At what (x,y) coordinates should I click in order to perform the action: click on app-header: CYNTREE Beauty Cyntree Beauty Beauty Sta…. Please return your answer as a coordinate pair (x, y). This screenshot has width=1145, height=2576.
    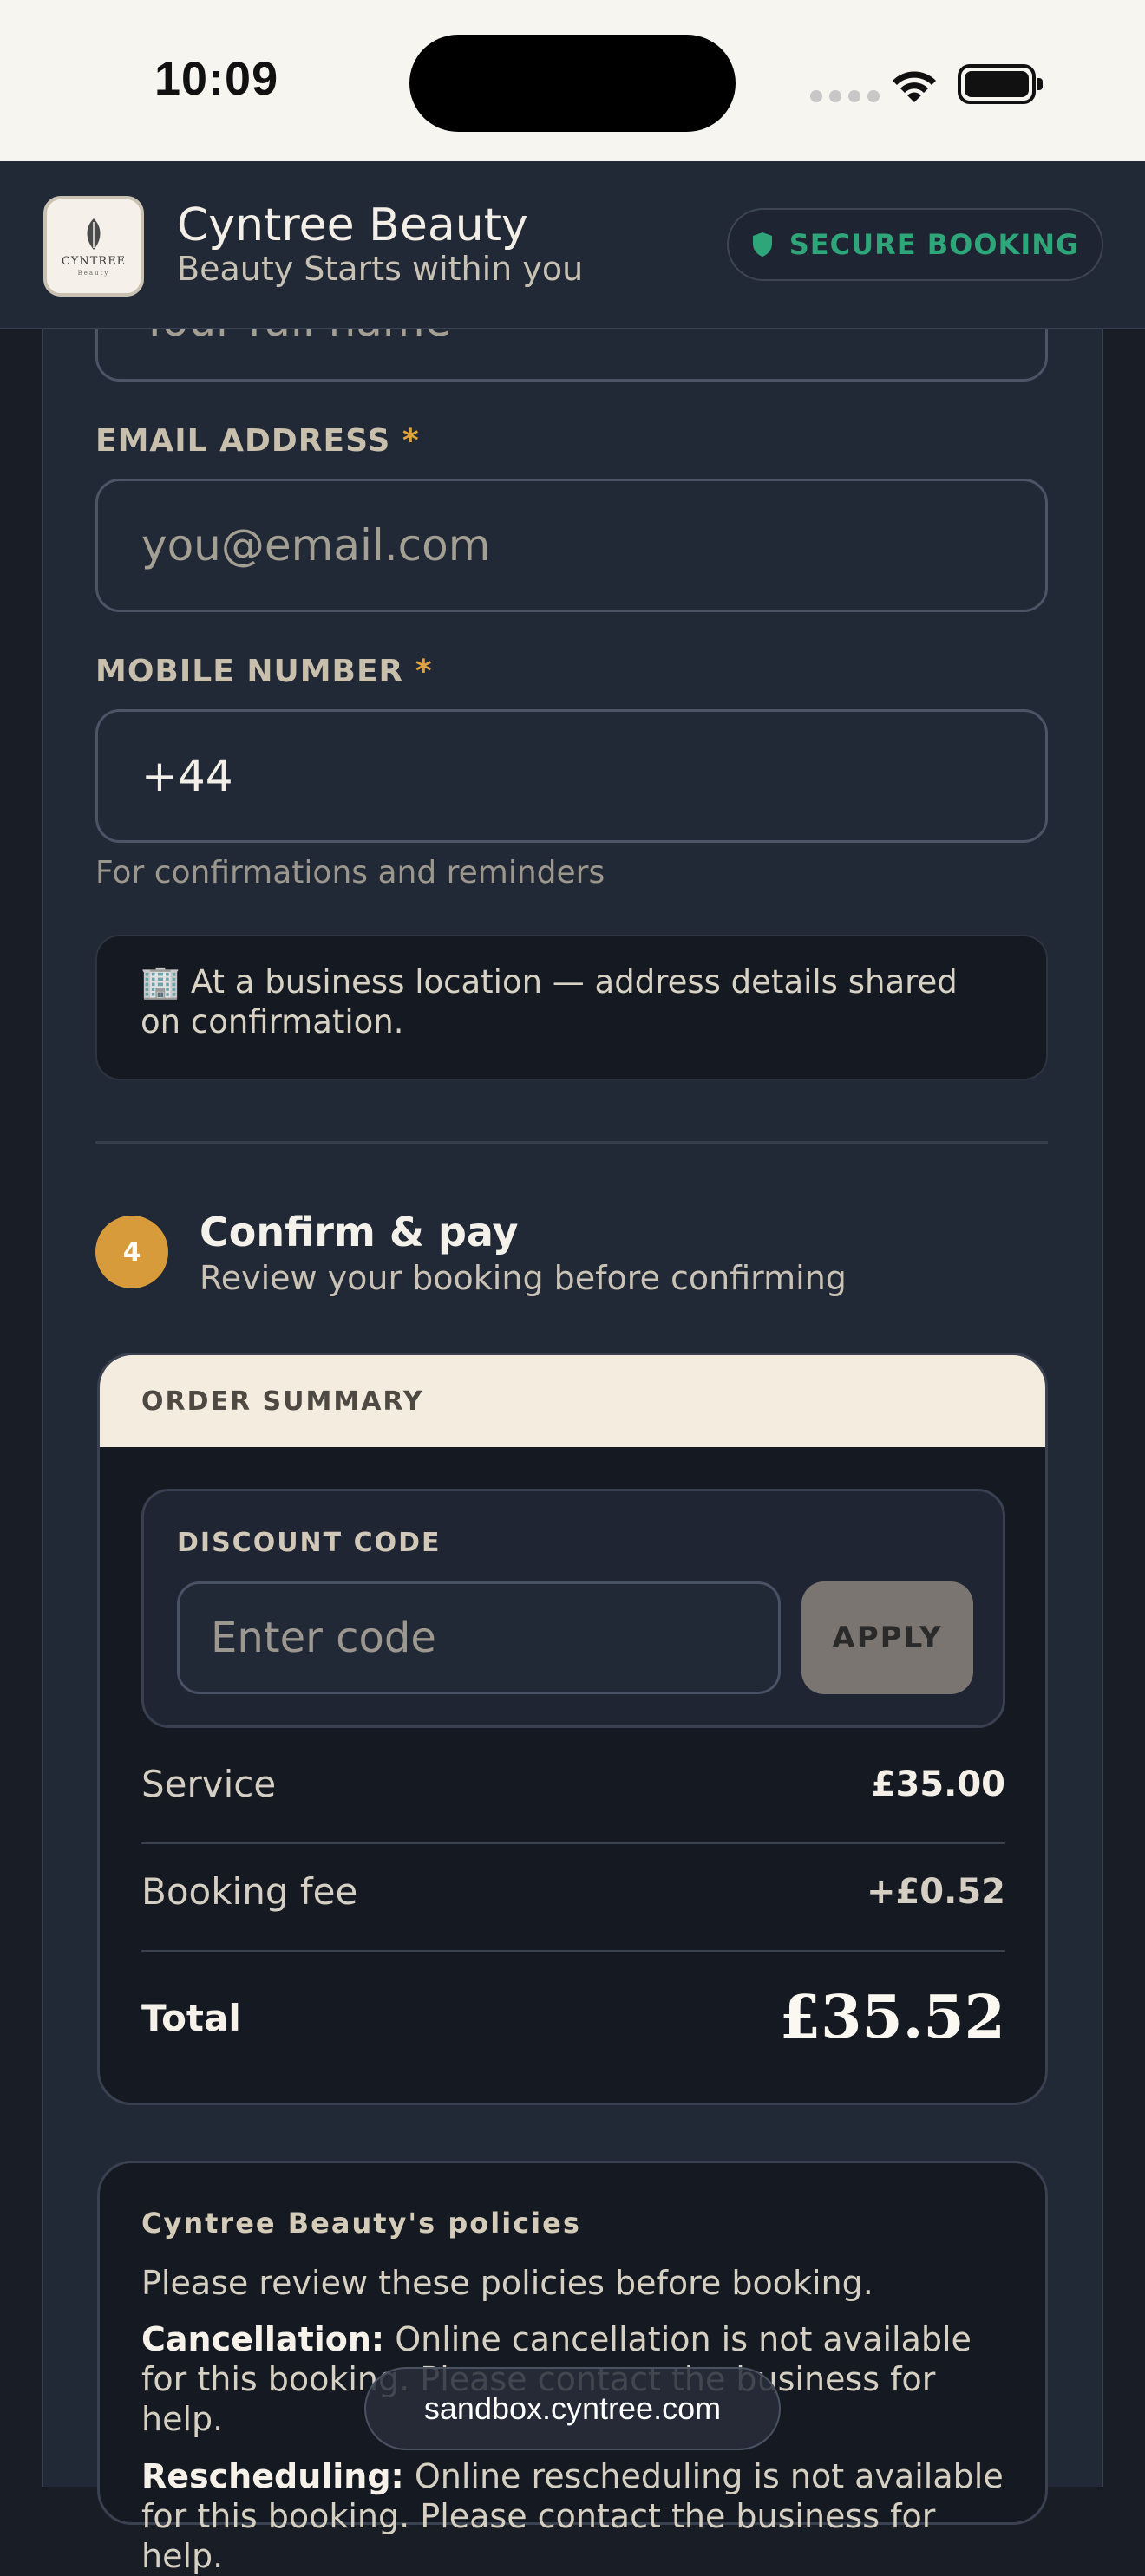
    Looking at the image, I should click on (572, 245).